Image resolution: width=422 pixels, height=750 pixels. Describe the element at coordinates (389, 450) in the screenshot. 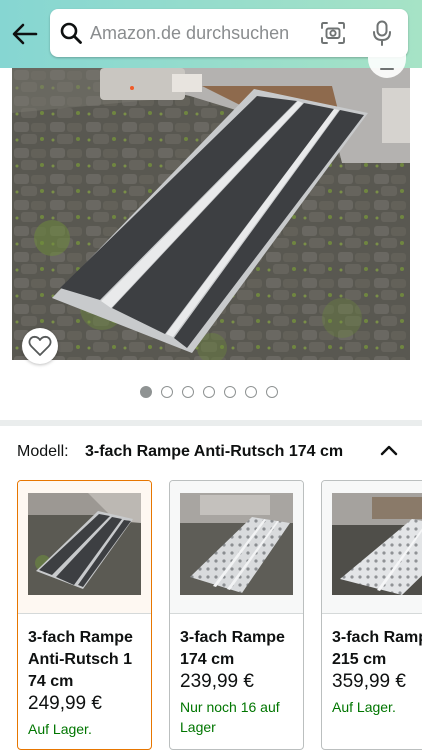

I see `chevron-up-icon` at that location.